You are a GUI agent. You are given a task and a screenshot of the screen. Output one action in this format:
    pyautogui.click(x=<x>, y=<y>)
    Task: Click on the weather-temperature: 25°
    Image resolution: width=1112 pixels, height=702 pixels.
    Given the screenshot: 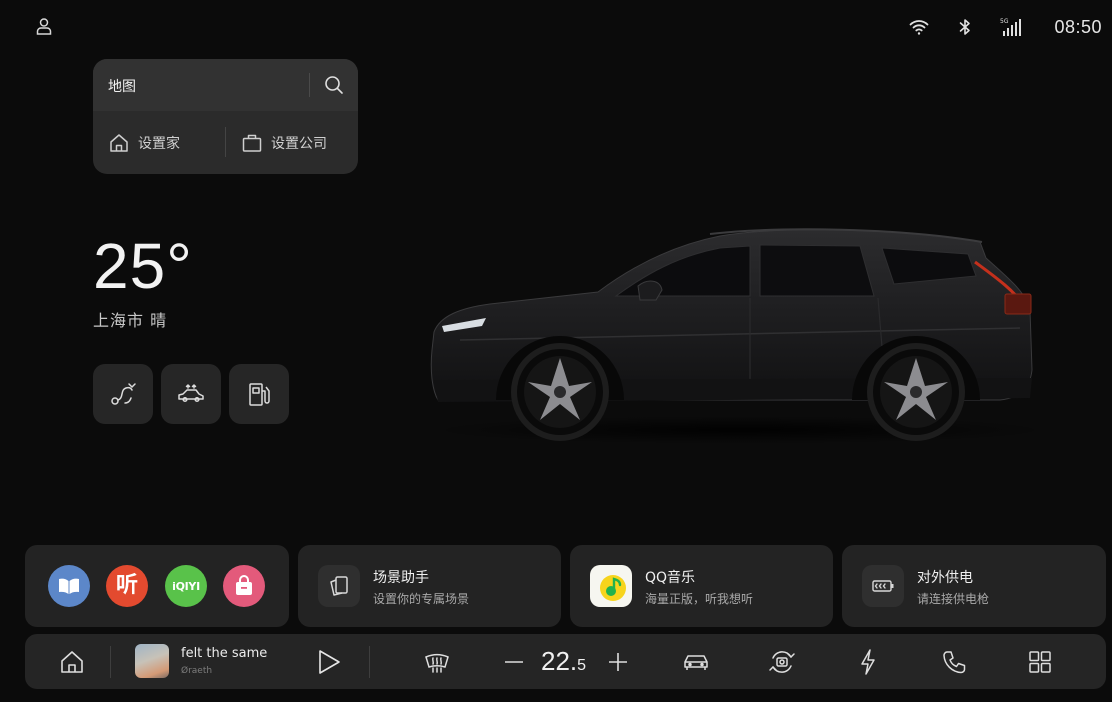 What is the action you would take?
    pyautogui.click(x=143, y=266)
    